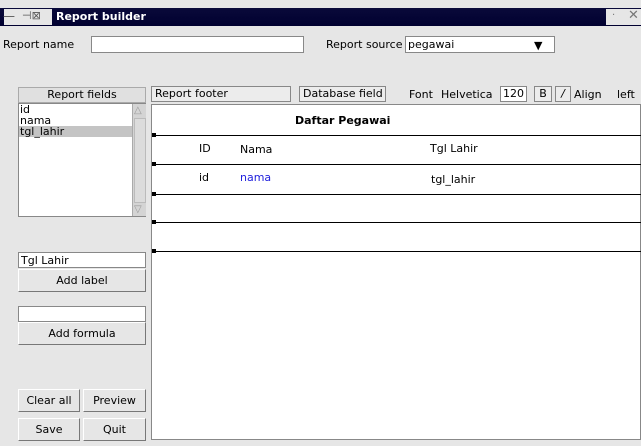 This screenshot has width=641, height=446. I want to click on report-fields-header: Report fields, so click(82, 95).